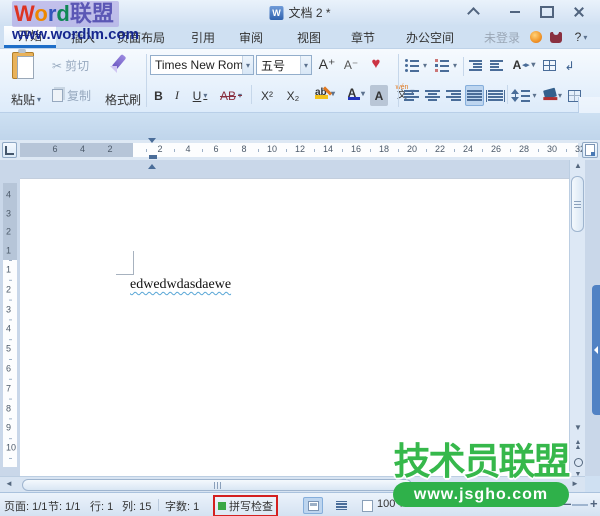 The image size is (600, 516). I want to click on skin-button, so click(556, 37).